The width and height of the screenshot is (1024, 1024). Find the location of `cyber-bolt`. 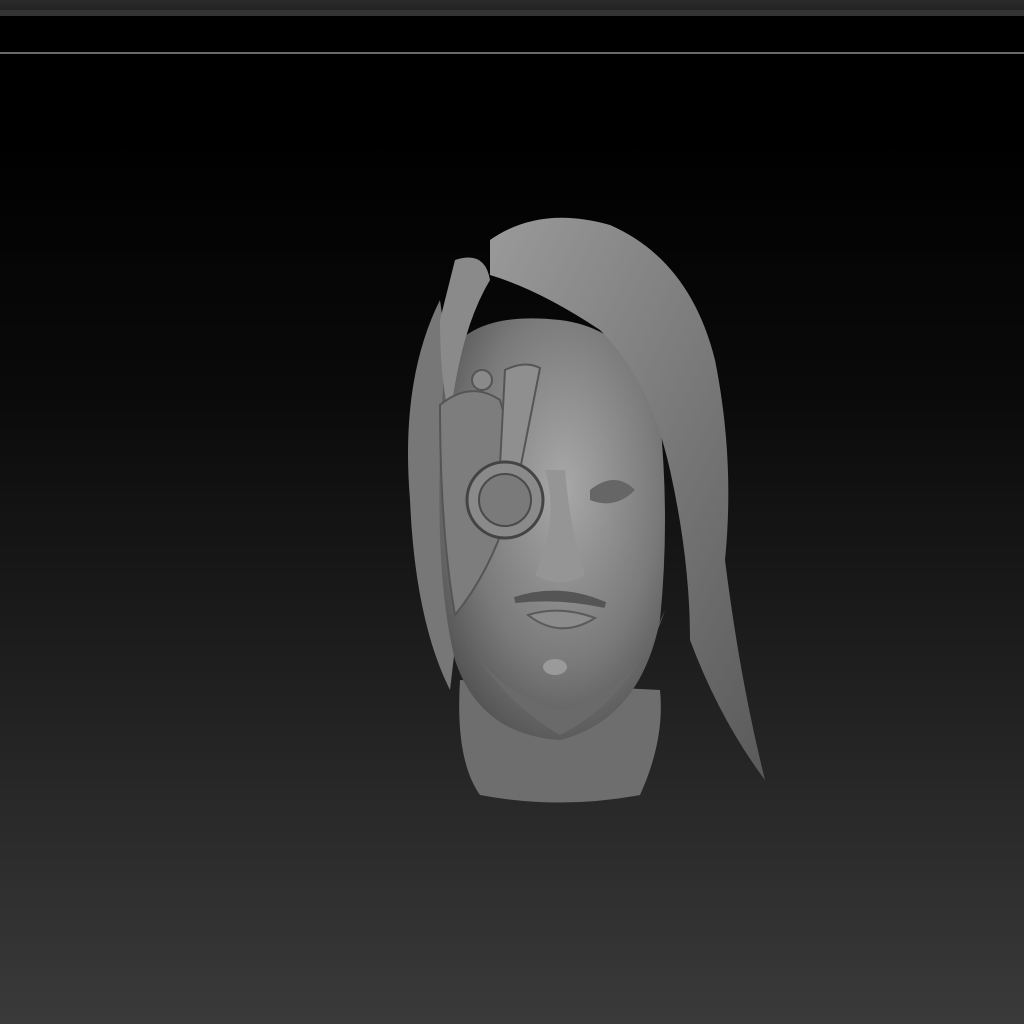

cyber-bolt is located at coordinates (482, 380).